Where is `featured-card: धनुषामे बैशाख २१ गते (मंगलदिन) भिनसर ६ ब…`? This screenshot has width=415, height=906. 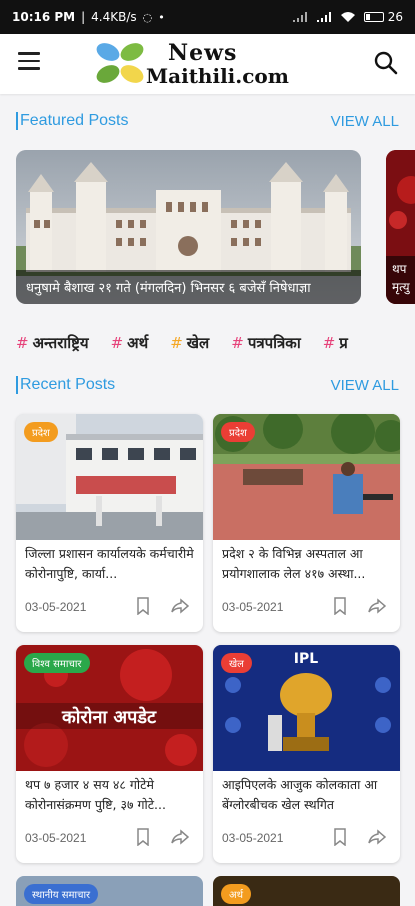 featured-card: धनुषामे बैशाख २१ गते (मंगलदिन) भिनसर ६ ब… is located at coordinates (188, 227).